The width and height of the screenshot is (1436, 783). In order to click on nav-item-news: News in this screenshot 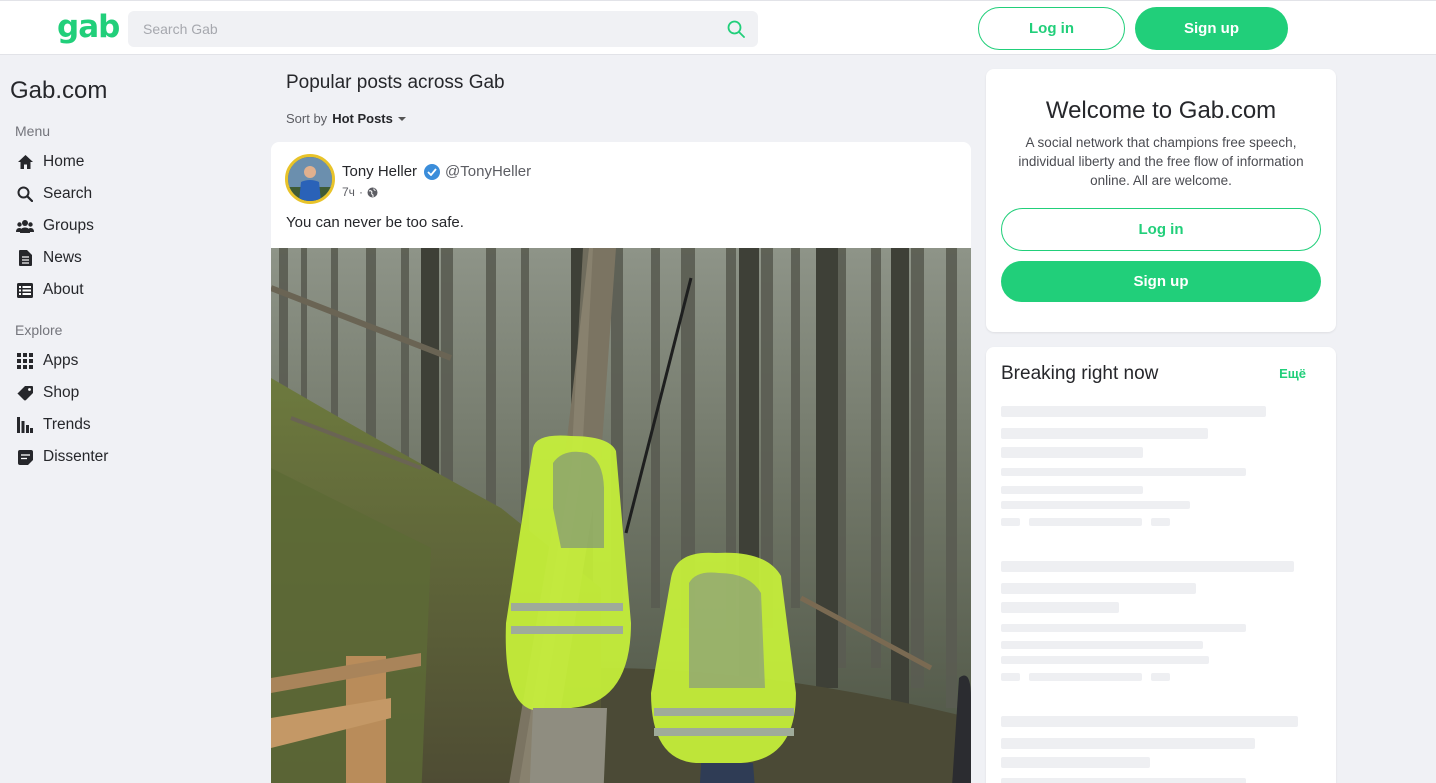, I will do `click(49, 258)`.